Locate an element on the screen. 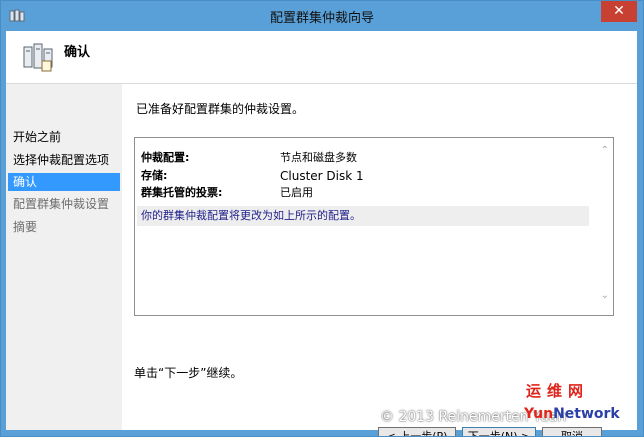  continue-instruction: 单击“下一步”继续。 is located at coordinates (188, 373).